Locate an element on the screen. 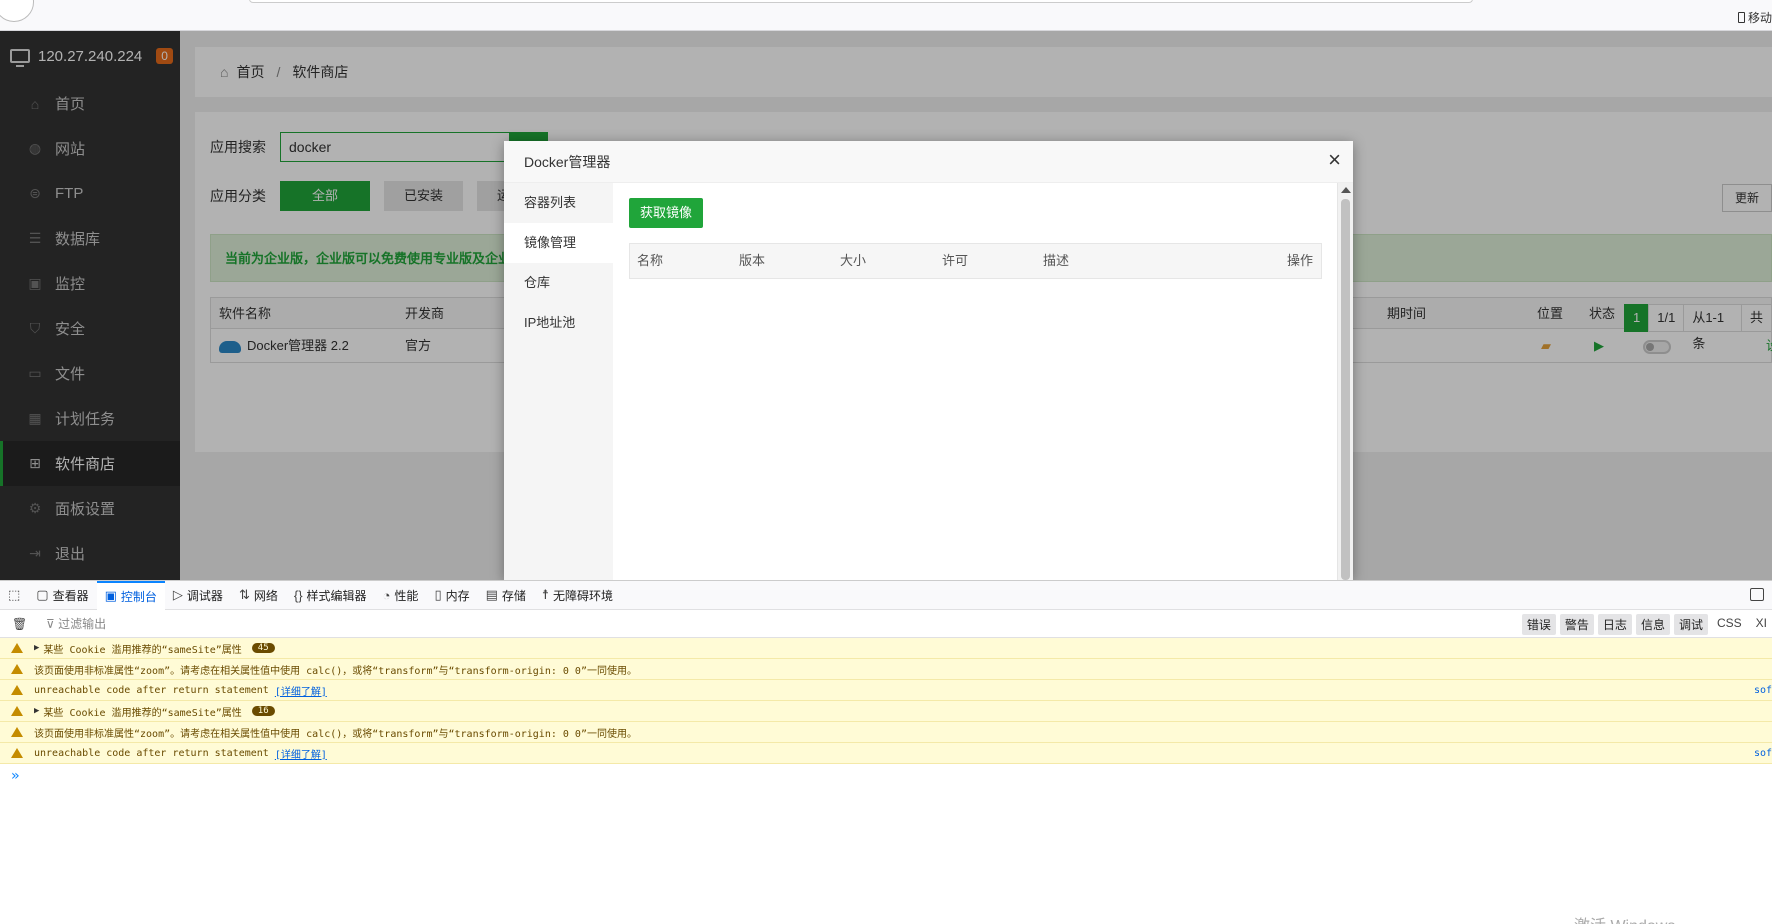 Image resolution: width=1772 pixels, height=924 pixels. scroll-up-icon is located at coordinates (1346, 190).